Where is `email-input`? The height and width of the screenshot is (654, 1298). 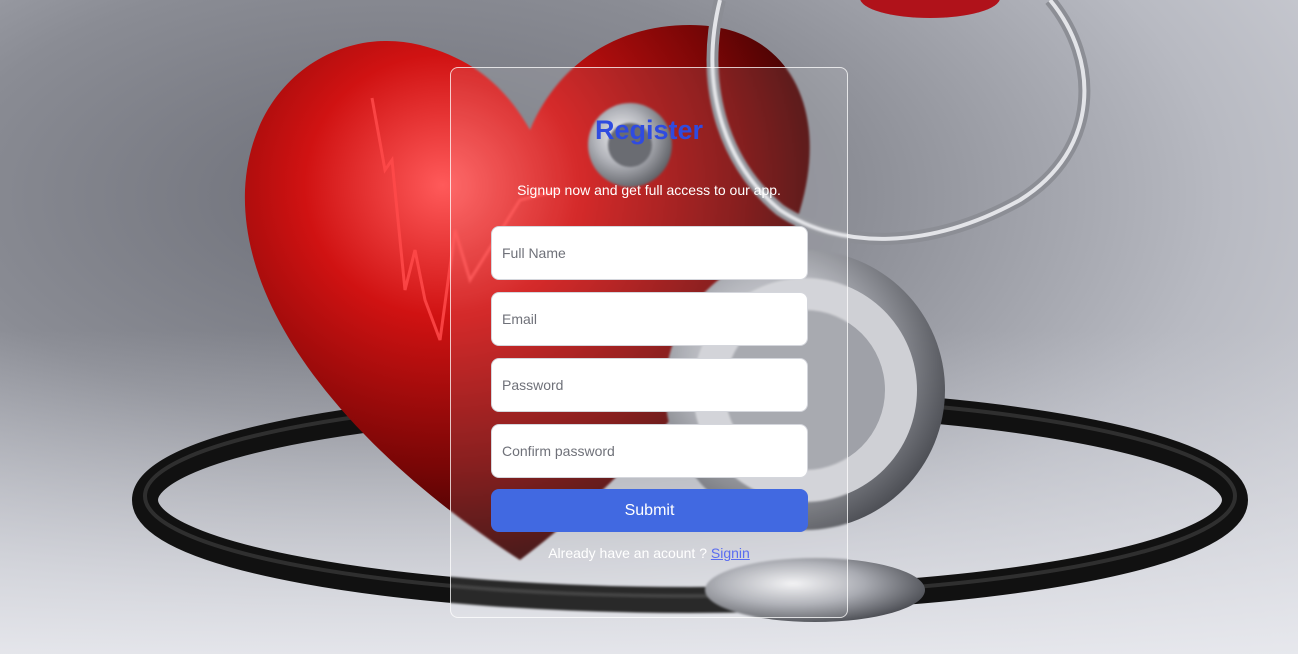
email-input is located at coordinates (649, 319).